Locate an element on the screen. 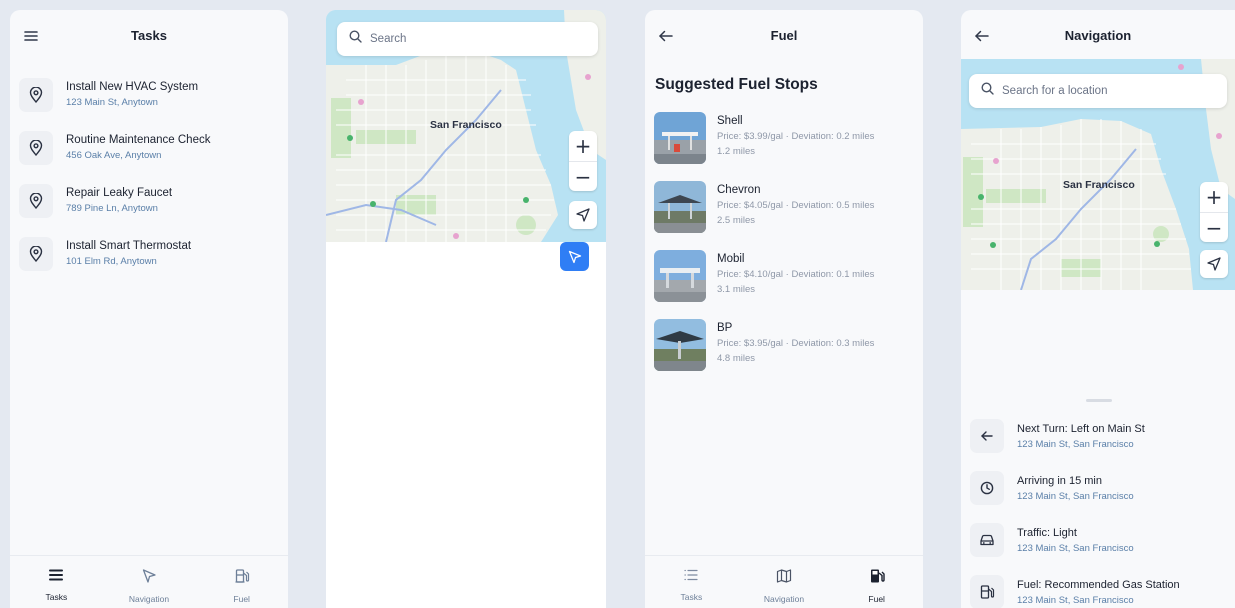 The height and width of the screenshot is (608, 1235). map-icon is located at coordinates (784, 578).